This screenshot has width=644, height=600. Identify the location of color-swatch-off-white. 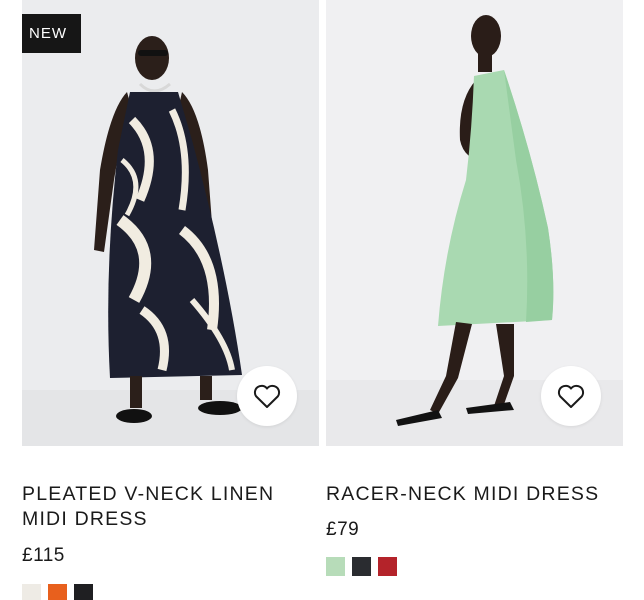
(31, 592).